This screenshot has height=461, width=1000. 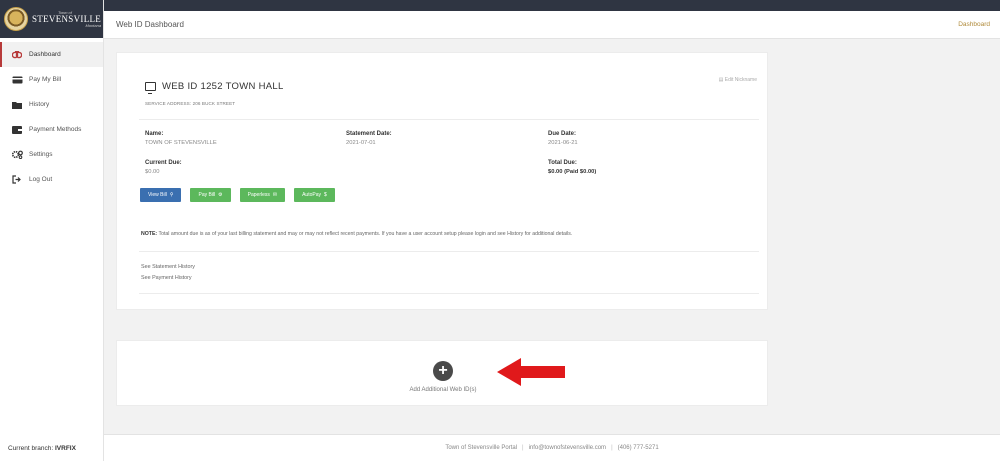 I want to click on sidebar-item-pay-my-bill: Pay My Bill, so click(x=51, y=79).